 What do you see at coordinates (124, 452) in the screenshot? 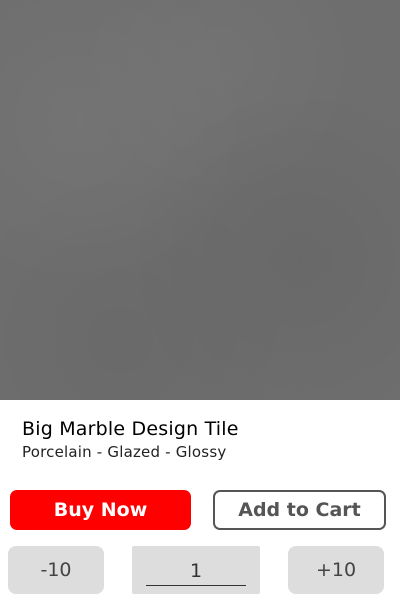
I see `product-subtitle: Porcelain - Glazed - Glossy` at bounding box center [124, 452].